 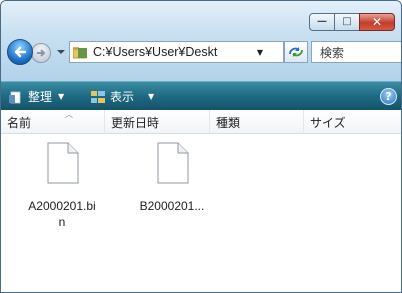 I want to click on file-name: A2000201.bi n, so click(x=62, y=214).